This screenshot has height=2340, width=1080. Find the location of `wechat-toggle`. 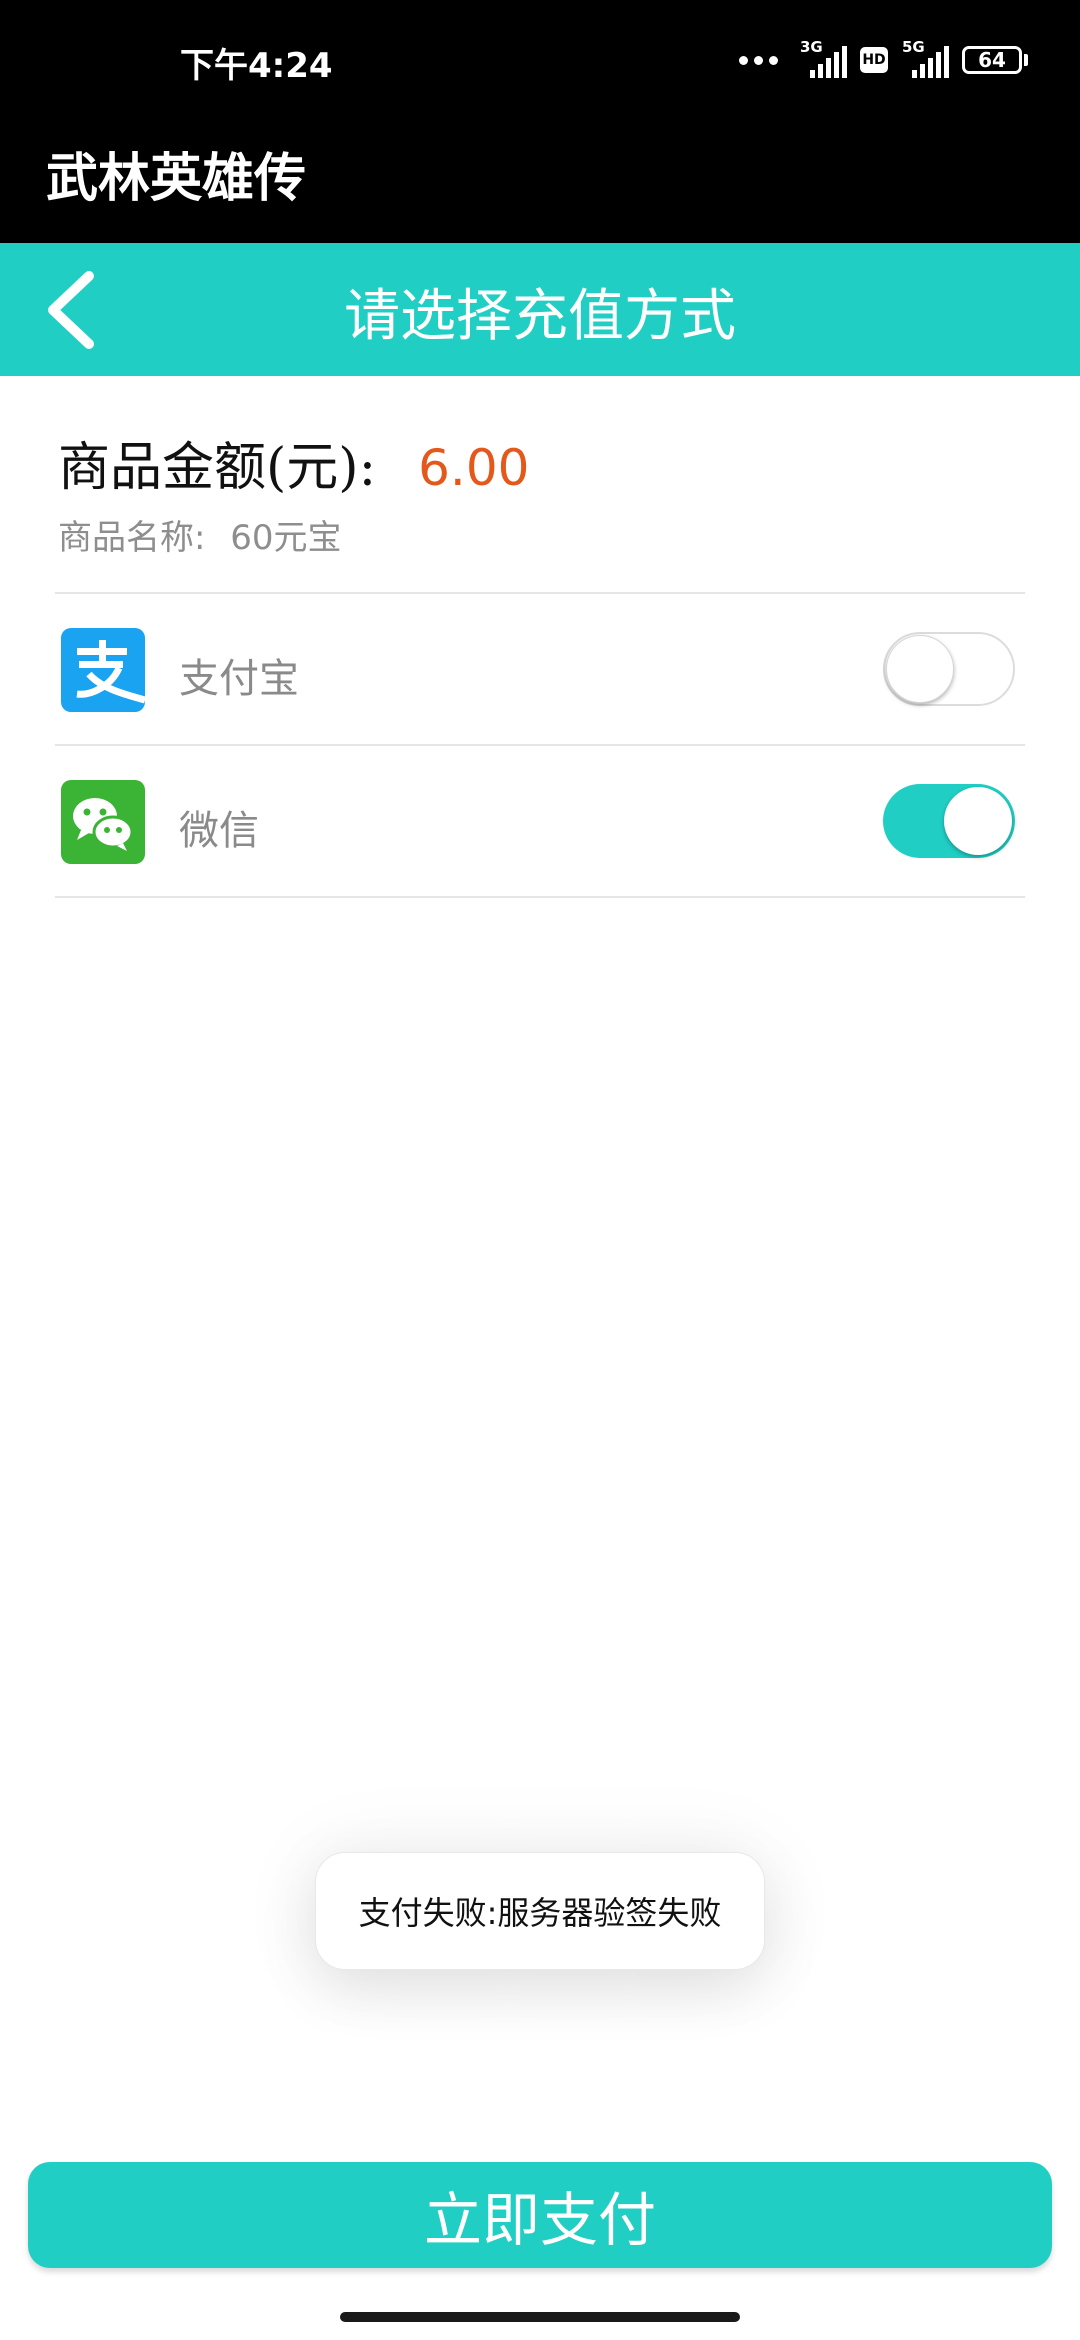

wechat-toggle is located at coordinates (949, 821).